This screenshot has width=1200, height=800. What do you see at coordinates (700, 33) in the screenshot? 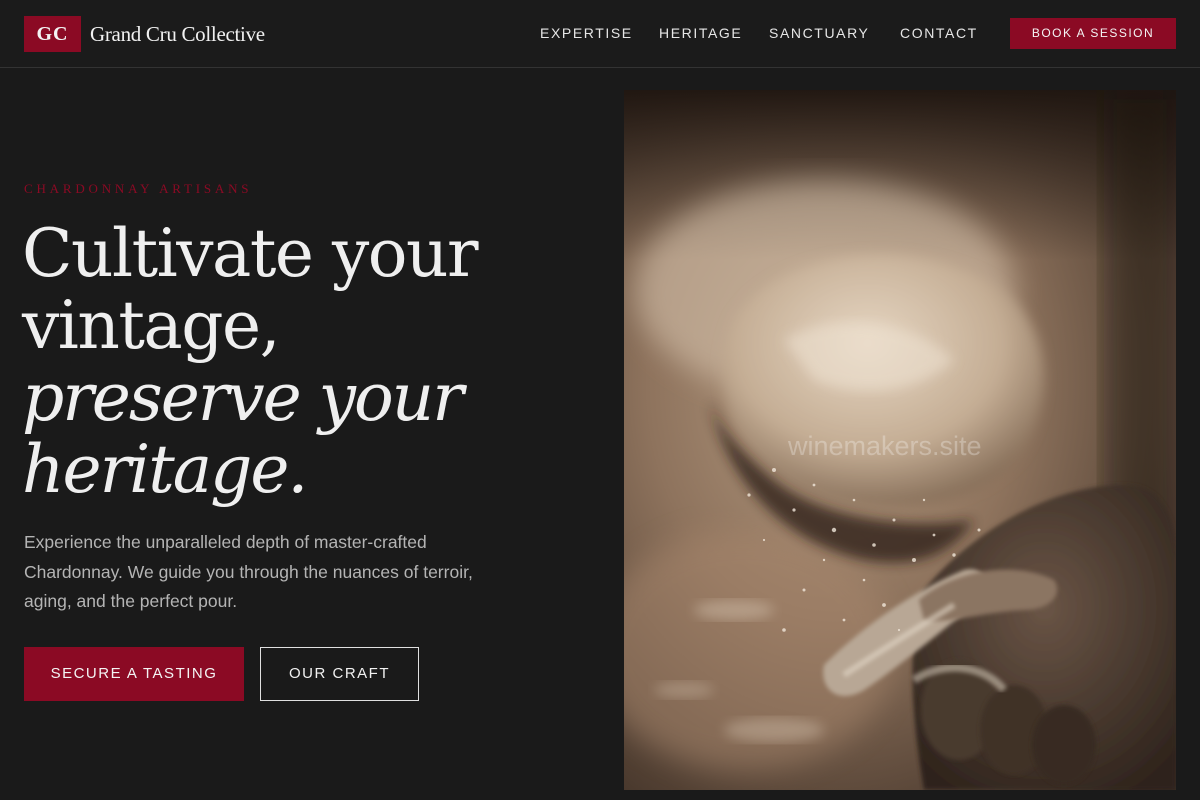
I see `nav-link-heritage: HERITAGE` at bounding box center [700, 33].